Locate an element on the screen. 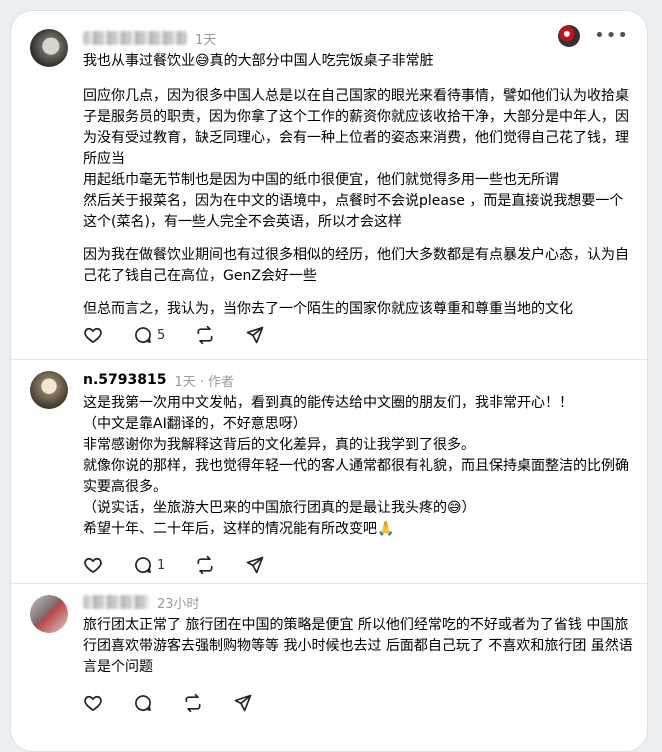 Image resolution: width=662 pixels, height=752 pixels. reply-count: 5 is located at coordinates (161, 335).